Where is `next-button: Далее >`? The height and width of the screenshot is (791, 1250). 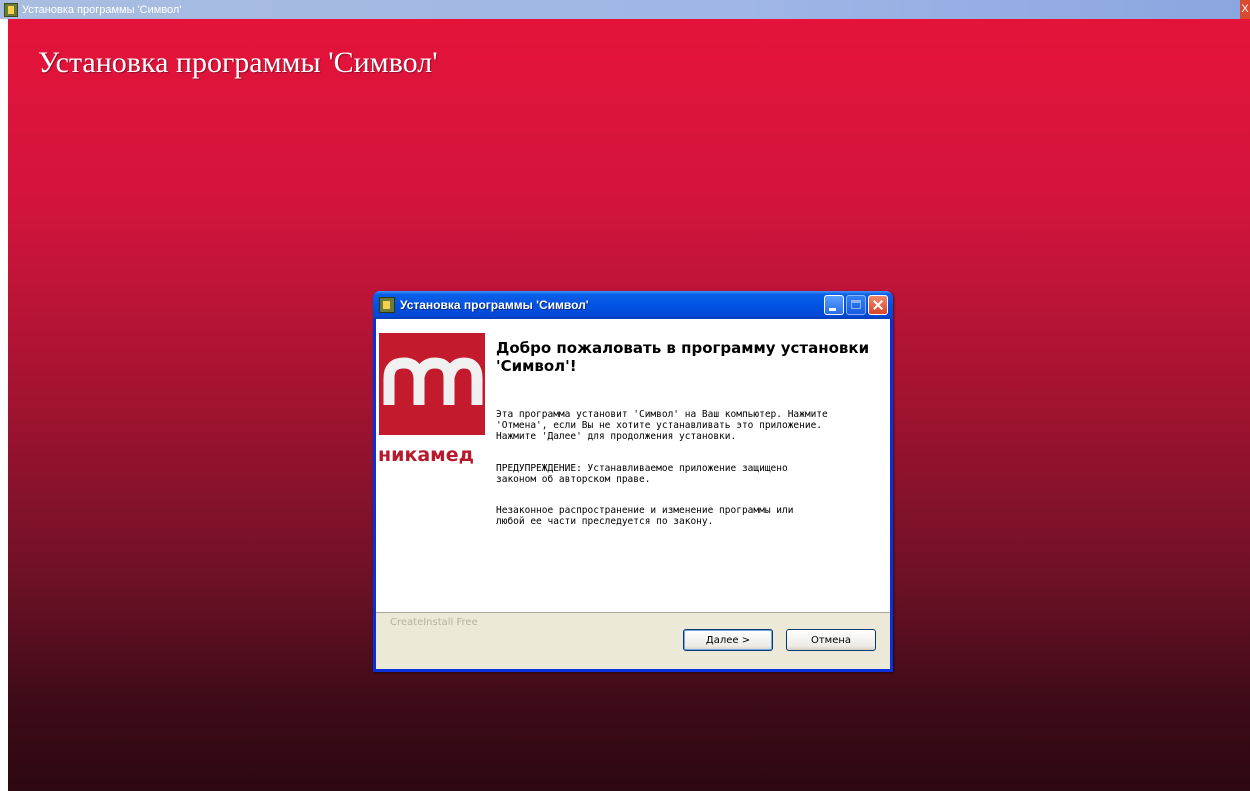
next-button: Далее > is located at coordinates (728, 640).